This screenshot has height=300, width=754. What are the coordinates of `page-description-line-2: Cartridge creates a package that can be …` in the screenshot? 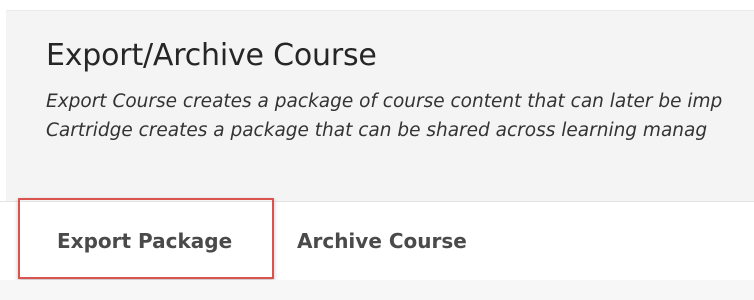 It's located at (377, 130).